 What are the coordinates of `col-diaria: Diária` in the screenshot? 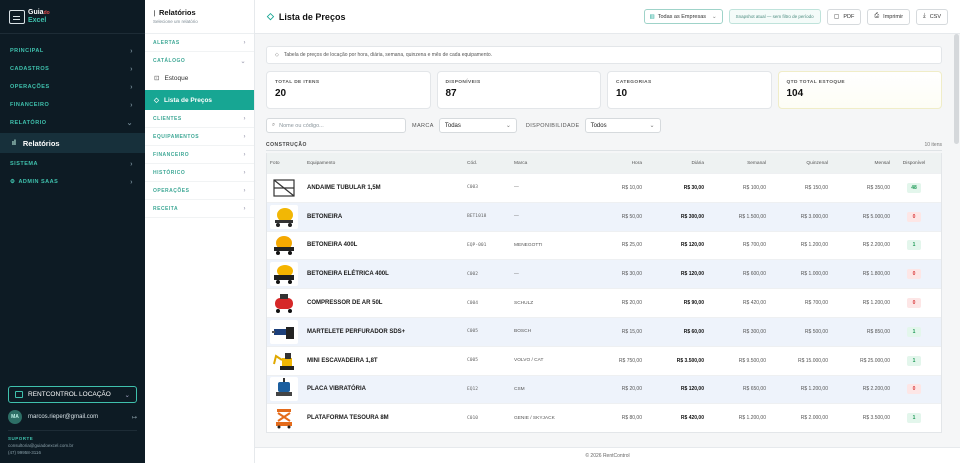 It's located at (697, 163).